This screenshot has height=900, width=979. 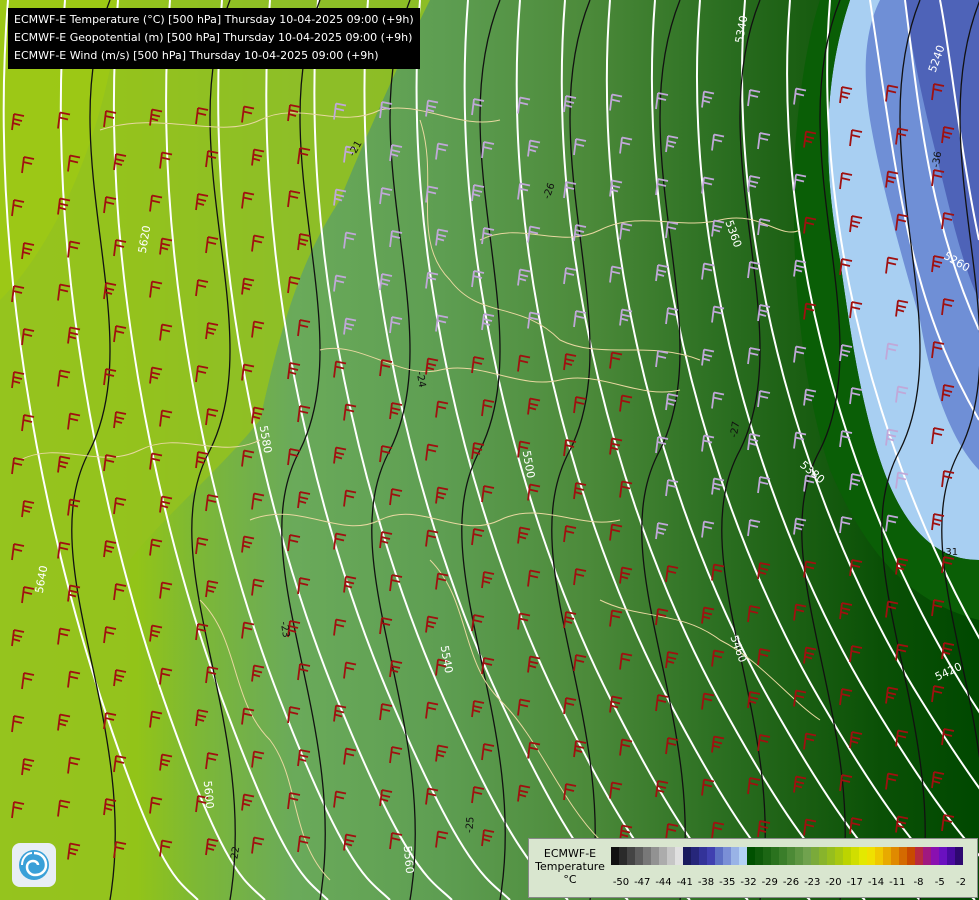 What do you see at coordinates (208, 794) in the screenshot?
I see `geopotential-label: 5600` at bounding box center [208, 794].